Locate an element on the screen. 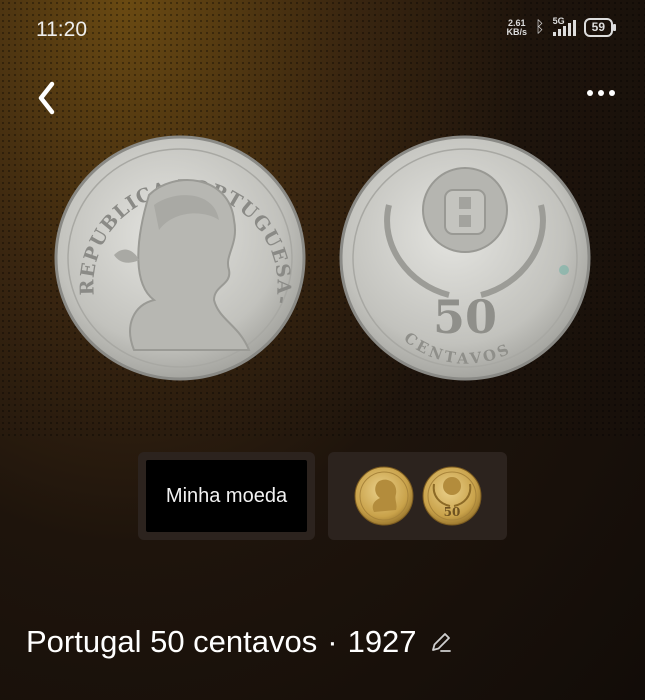 Image resolution: width=645 pixels, height=700 pixels. reference-coin-card: 50 is located at coordinates (417, 496).